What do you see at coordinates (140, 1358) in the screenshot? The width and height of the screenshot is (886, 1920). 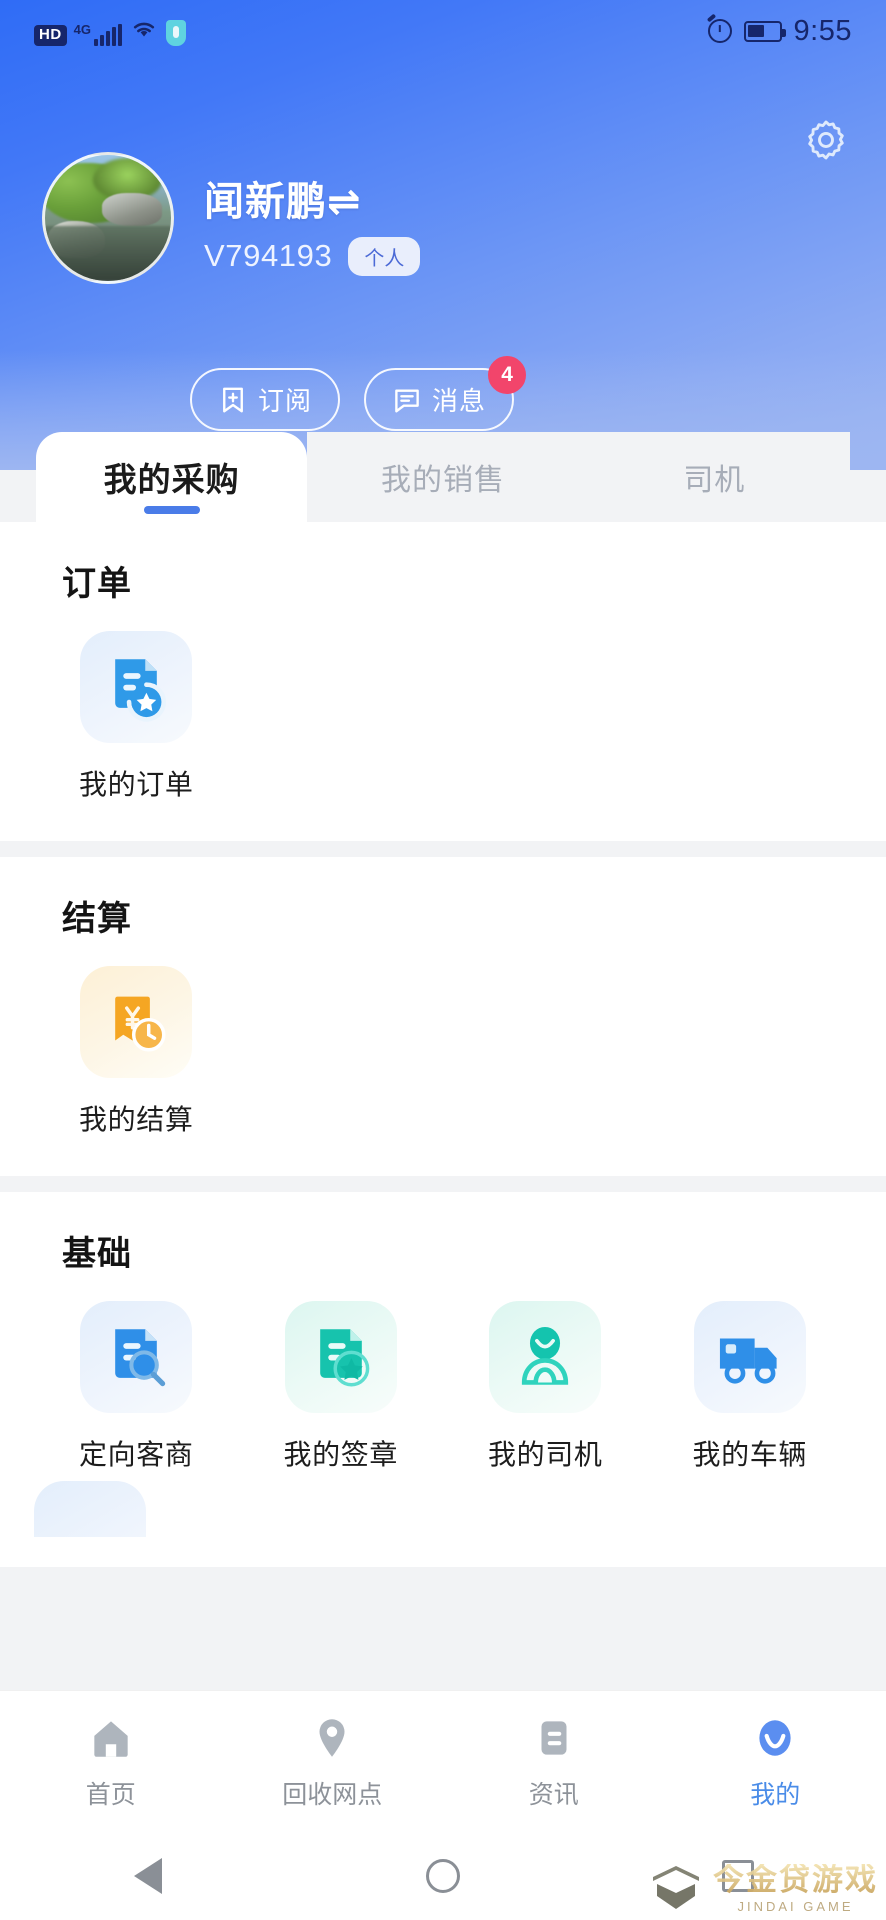 I see `document-search-icon` at bounding box center [140, 1358].